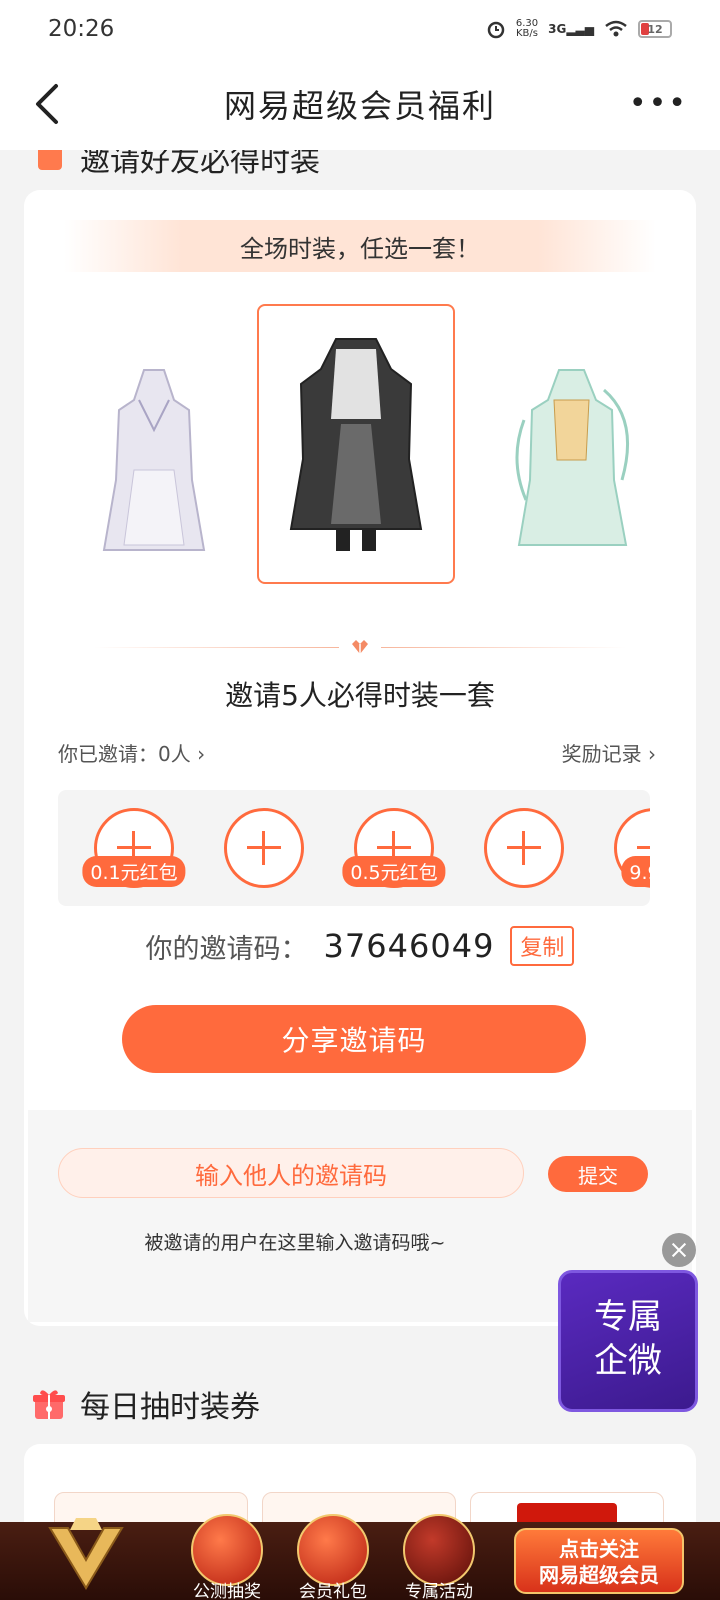  Describe the element at coordinates (542, 946) in the screenshot. I see `copy-button: 复制` at that location.